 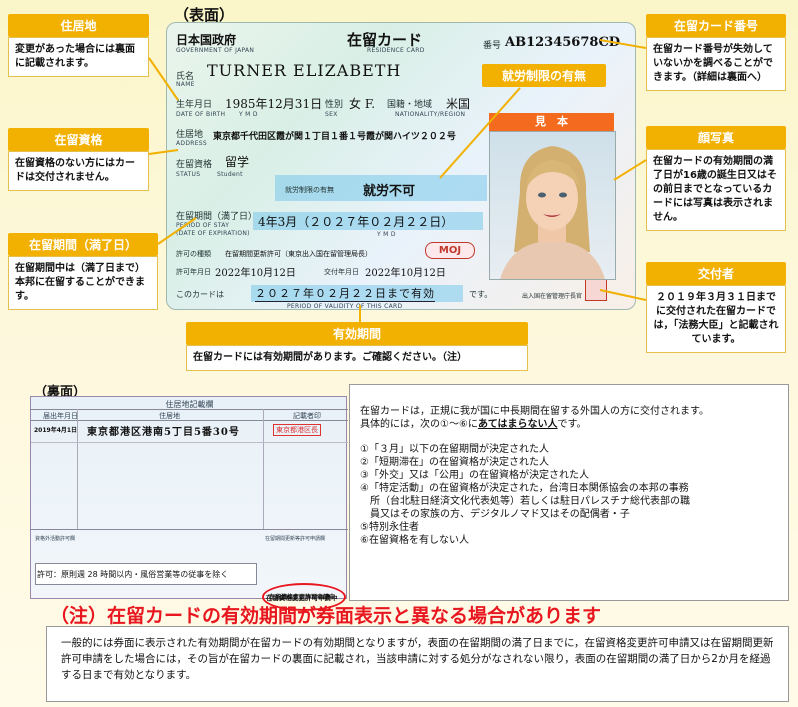 I want to click on info-item-4b: 所（台北駐日経済文化代表処等）若しくは駐日パレスチナ総代表部の職, so click(x=525, y=501).